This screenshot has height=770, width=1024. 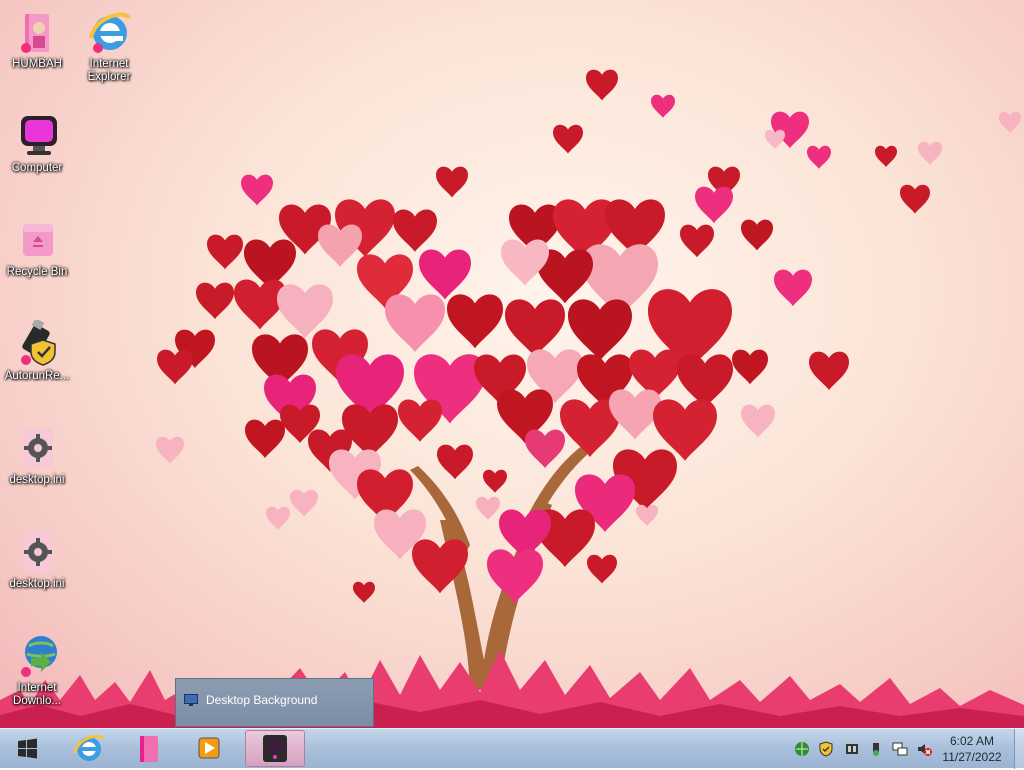 I want to click on folder-icon, so click(x=149, y=749).